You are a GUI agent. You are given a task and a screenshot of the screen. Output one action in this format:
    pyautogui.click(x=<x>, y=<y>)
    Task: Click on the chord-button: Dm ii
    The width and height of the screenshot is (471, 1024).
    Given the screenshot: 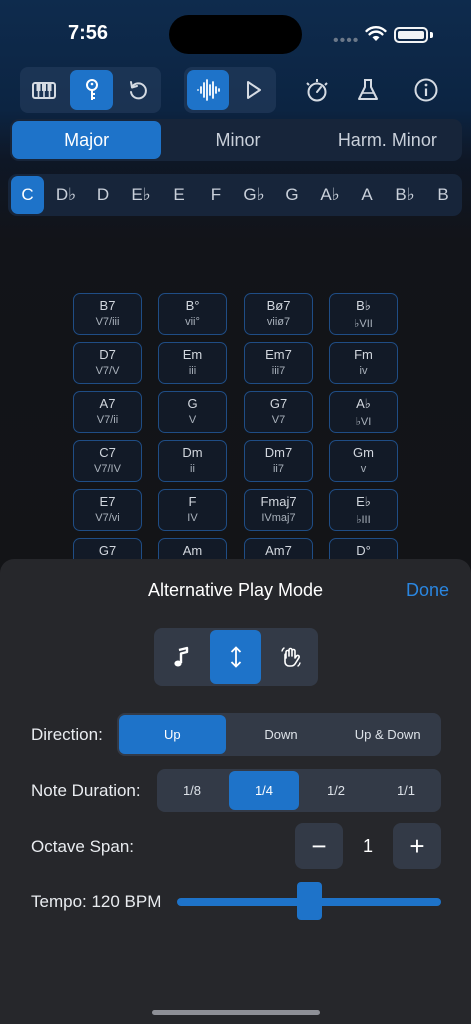 What is the action you would take?
    pyautogui.click(x=192, y=461)
    